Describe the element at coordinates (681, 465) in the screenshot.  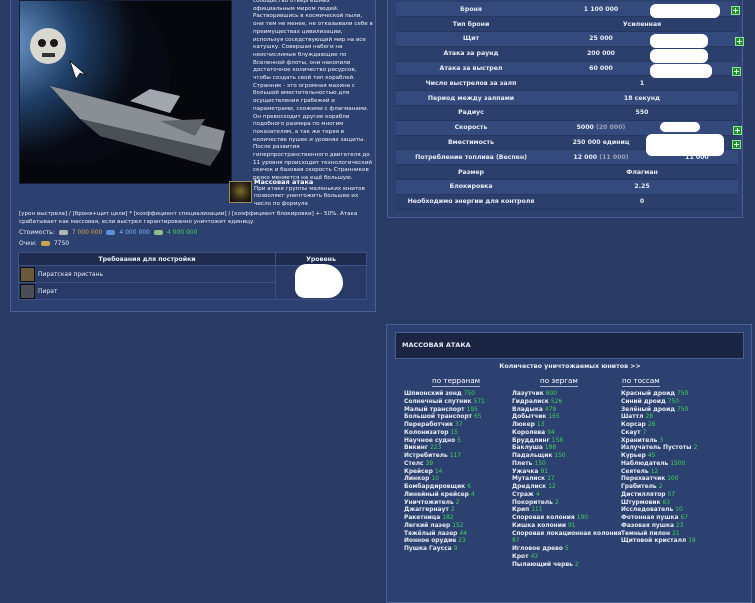
I see `list-item: Наблюдатель 1500` at that location.